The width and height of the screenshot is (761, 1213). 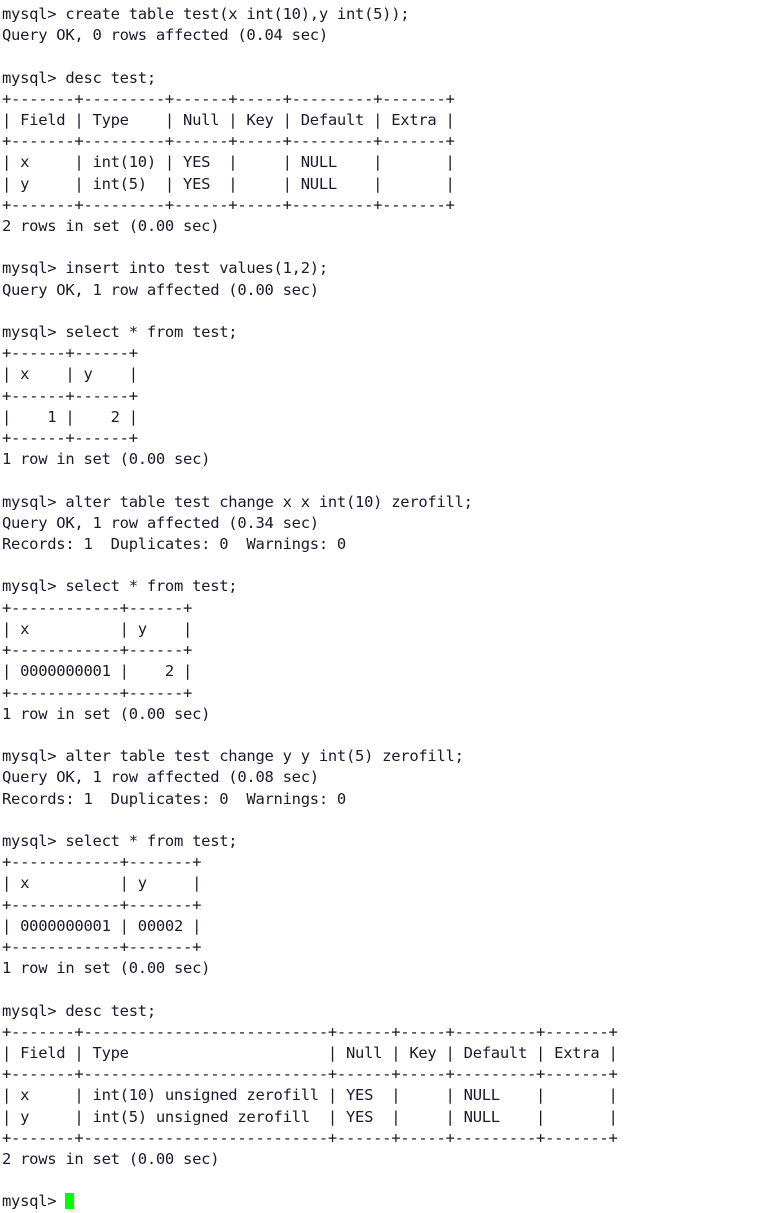 I want to click on terminal-line: | y | int(5) | YES | | NULL | |, so click(x=228, y=183).